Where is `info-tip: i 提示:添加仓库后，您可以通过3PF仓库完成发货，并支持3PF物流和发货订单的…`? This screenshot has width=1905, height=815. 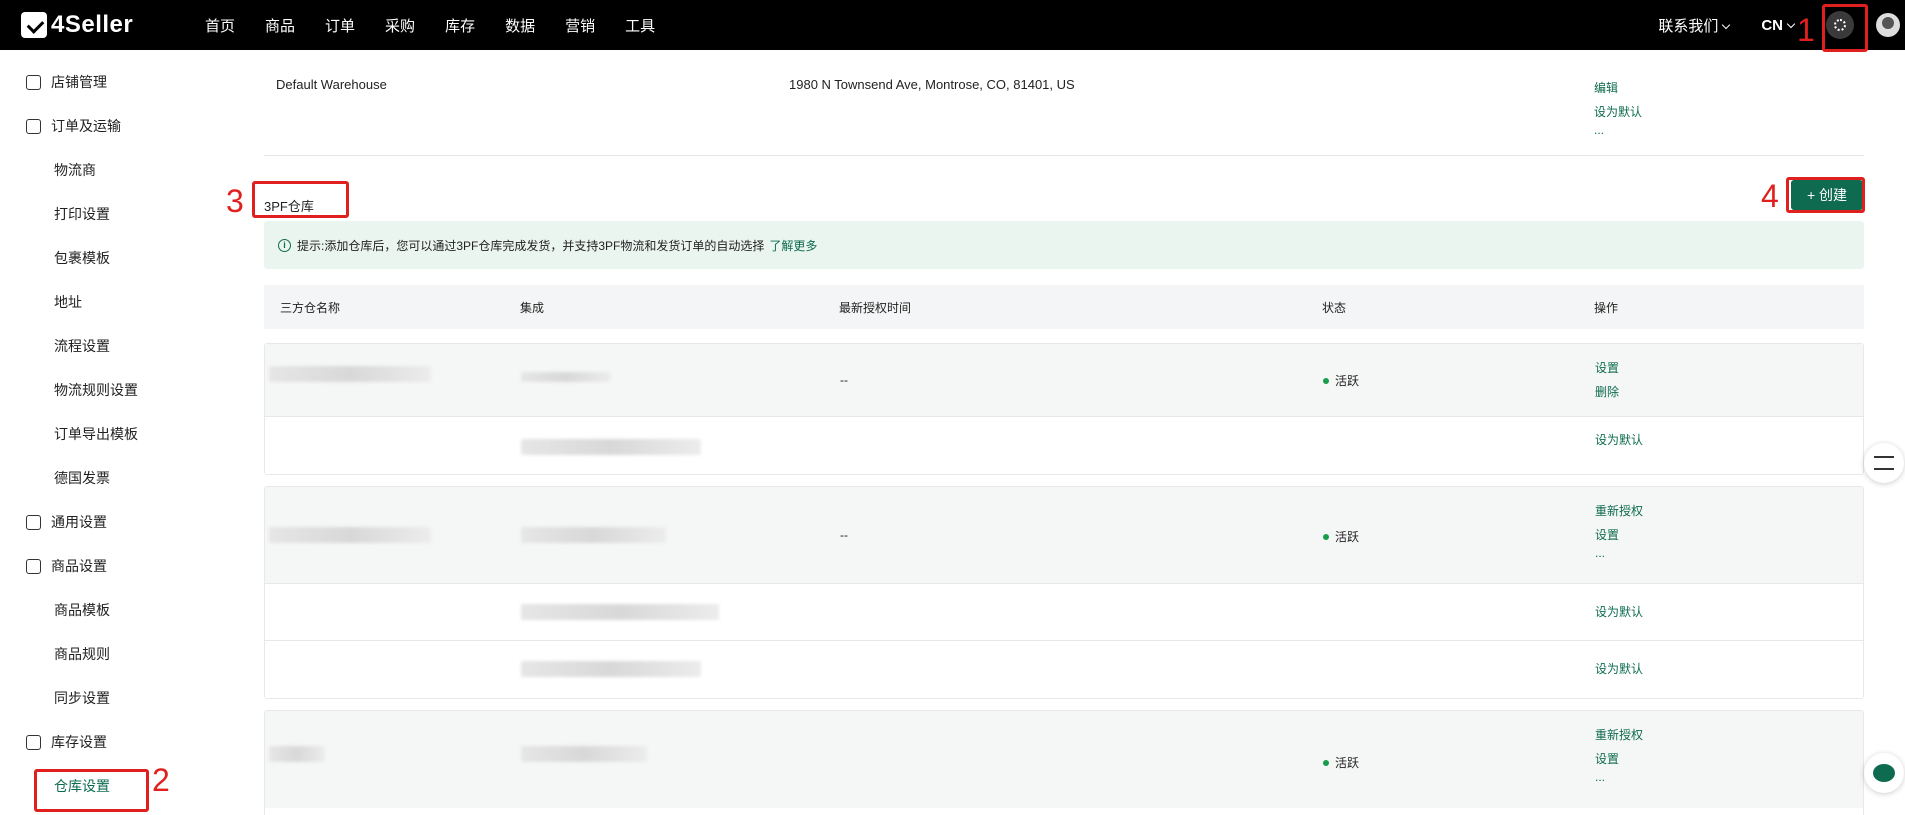
info-tip: i 提示:添加仓库后，您可以通过3PF仓库完成发货，并支持3PF物流和发货订单的… is located at coordinates (1064, 245).